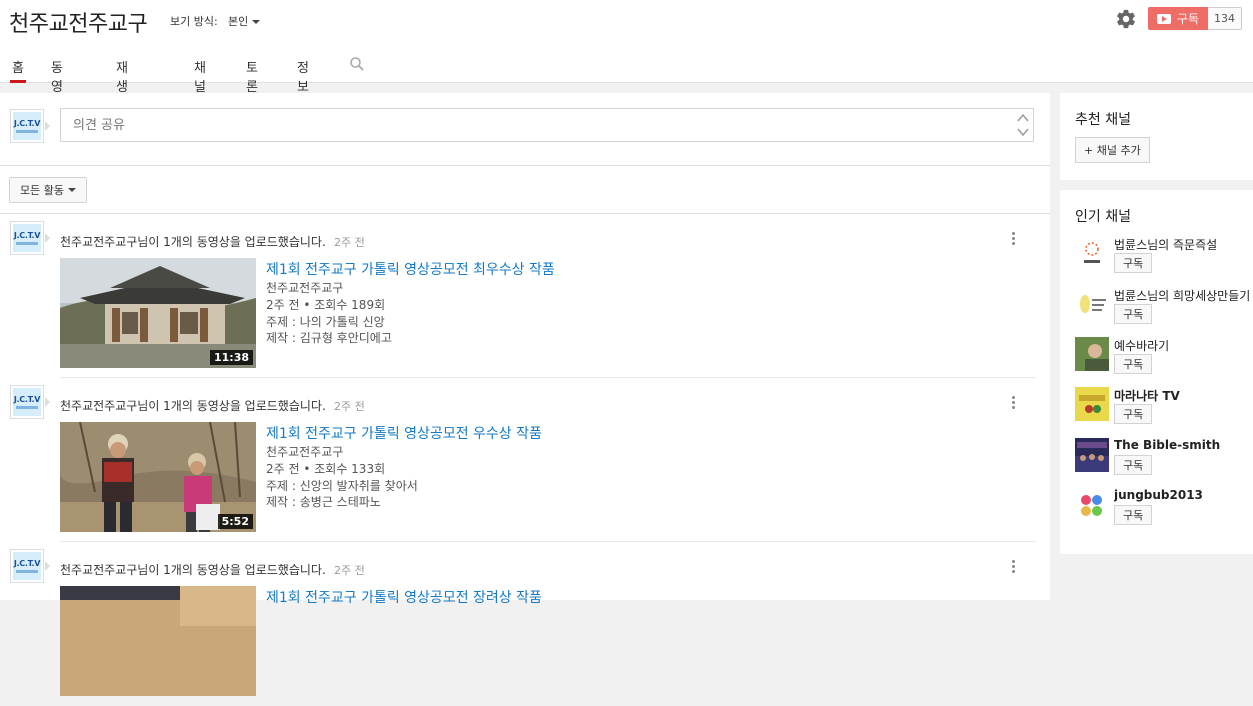  Describe the element at coordinates (158, 313) in the screenshot. I see `video-thumbnail: 11:38` at that location.